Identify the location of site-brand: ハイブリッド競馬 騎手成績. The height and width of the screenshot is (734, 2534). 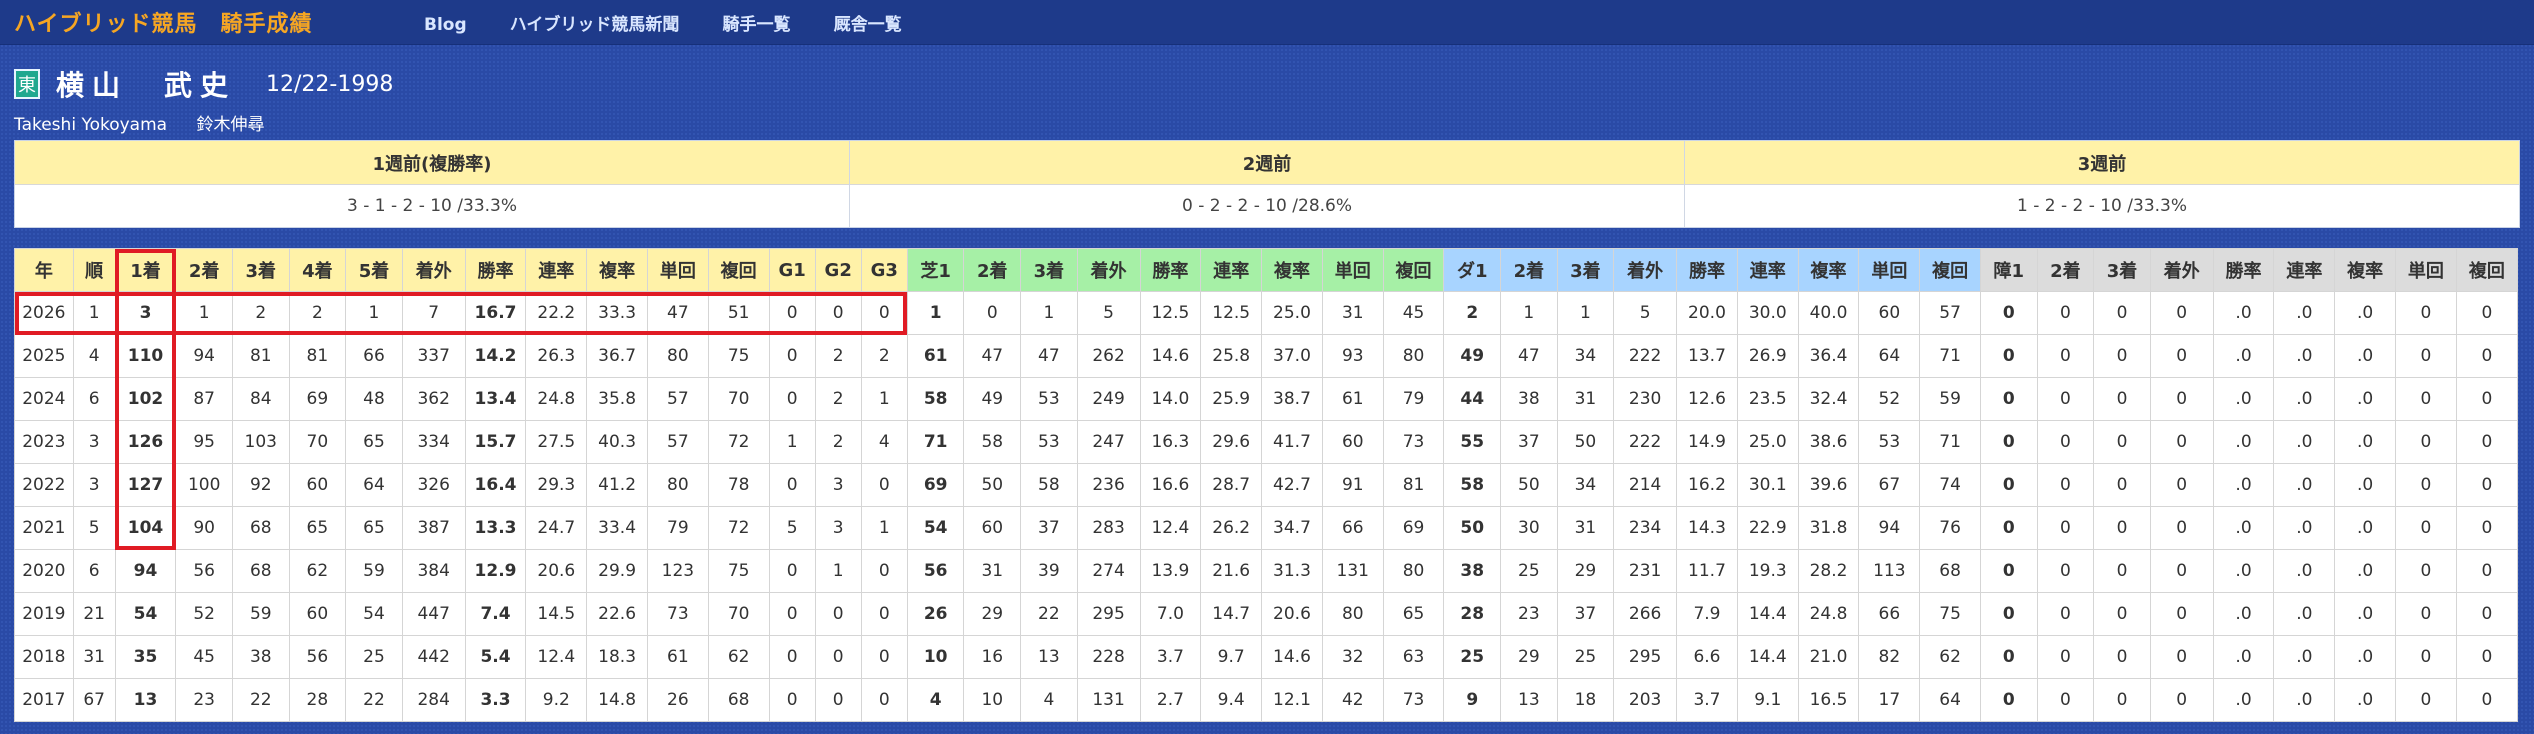
(212, 22).